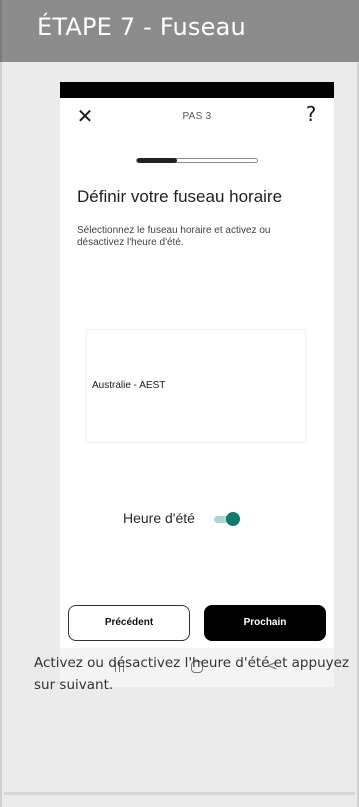 The image size is (359, 807). Describe the element at coordinates (129, 623) in the screenshot. I see `previous-button: Précédent` at that location.